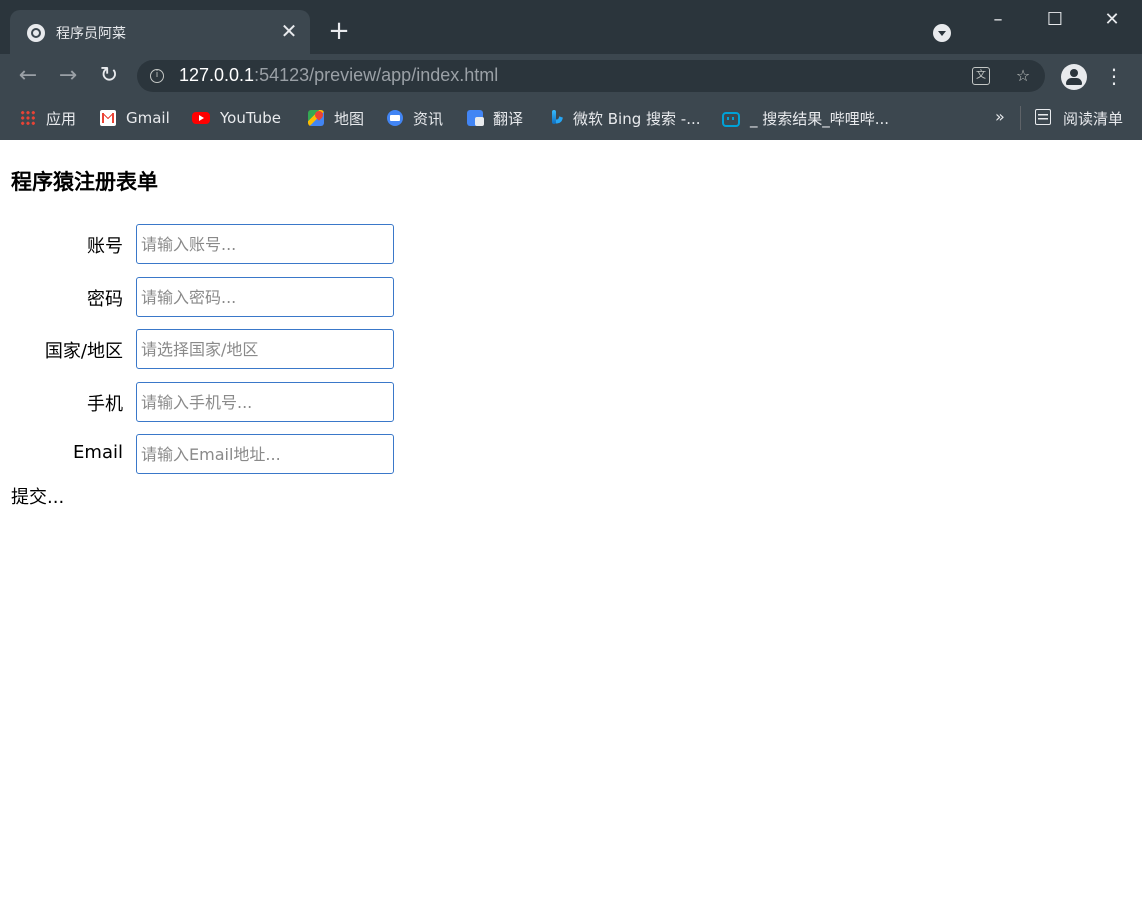 Image resolution: width=1142 pixels, height=902 pixels. I want to click on account-input, so click(265, 244).